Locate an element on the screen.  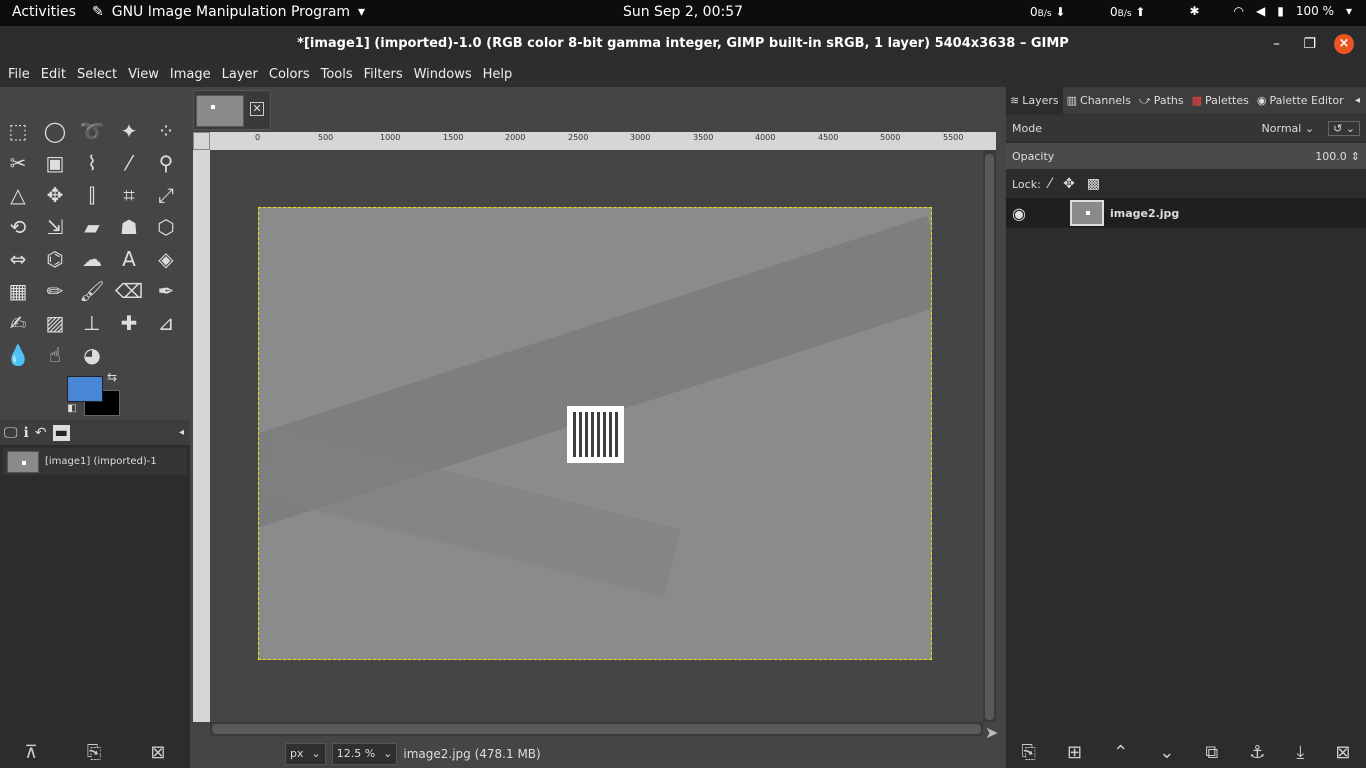
stepper-icon: ⇕ is located at coordinates (1355, 156).